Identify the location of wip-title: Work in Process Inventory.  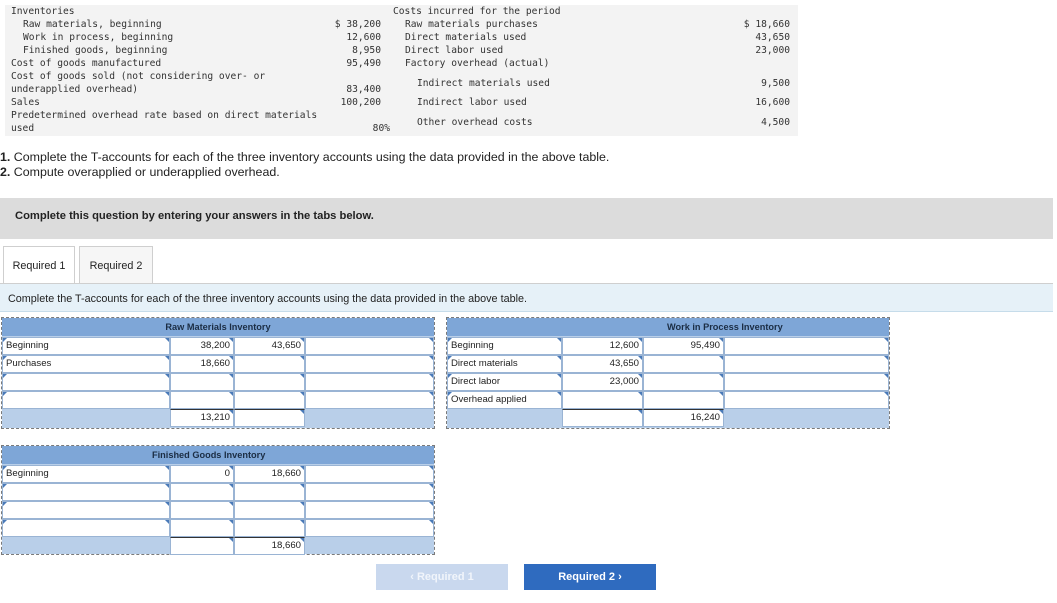
(668, 327).